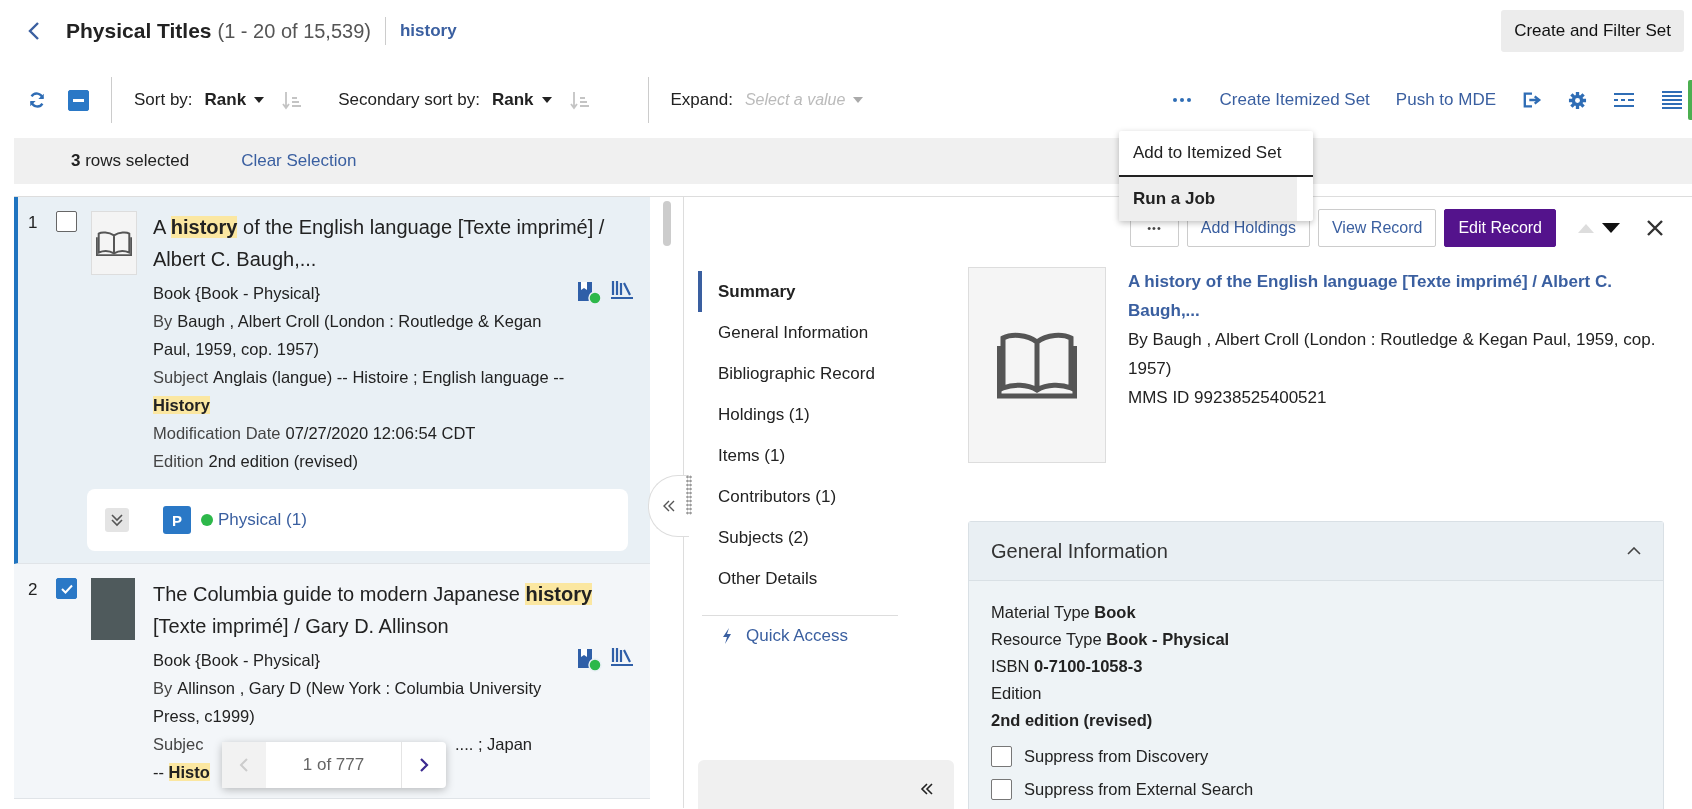  Describe the element at coordinates (1139, 789) in the screenshot. I see `checkbox-label: Suppress from External Search` at that location.